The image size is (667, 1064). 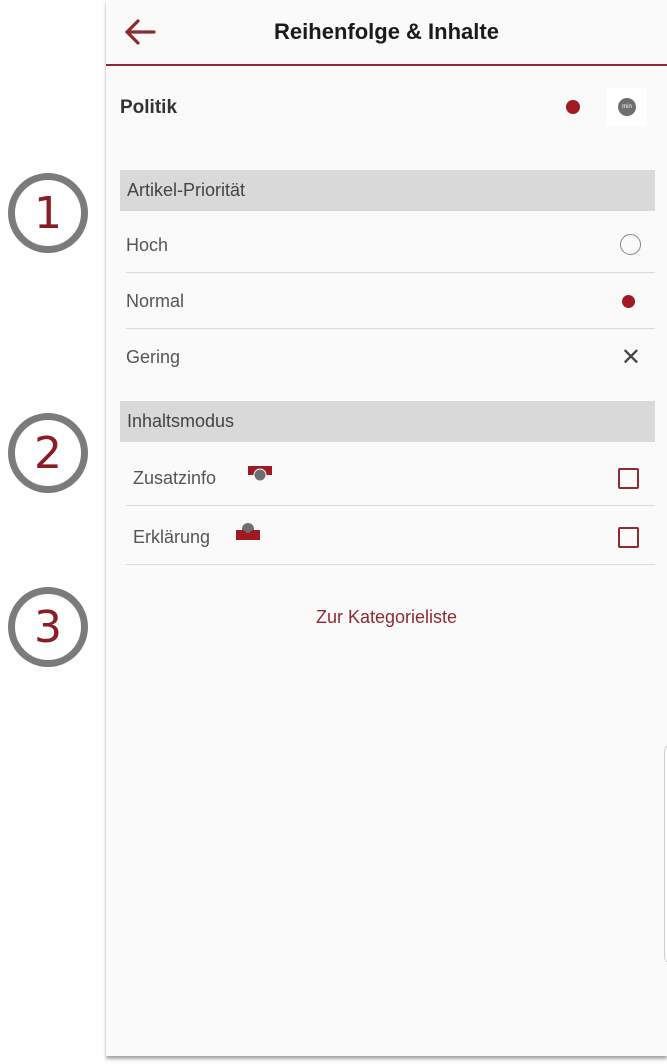 What do you see at coordinates (390, 357) in the screenshot?
I see `priority-option-gering: Gering ✕` at bounding box center [390, 357].